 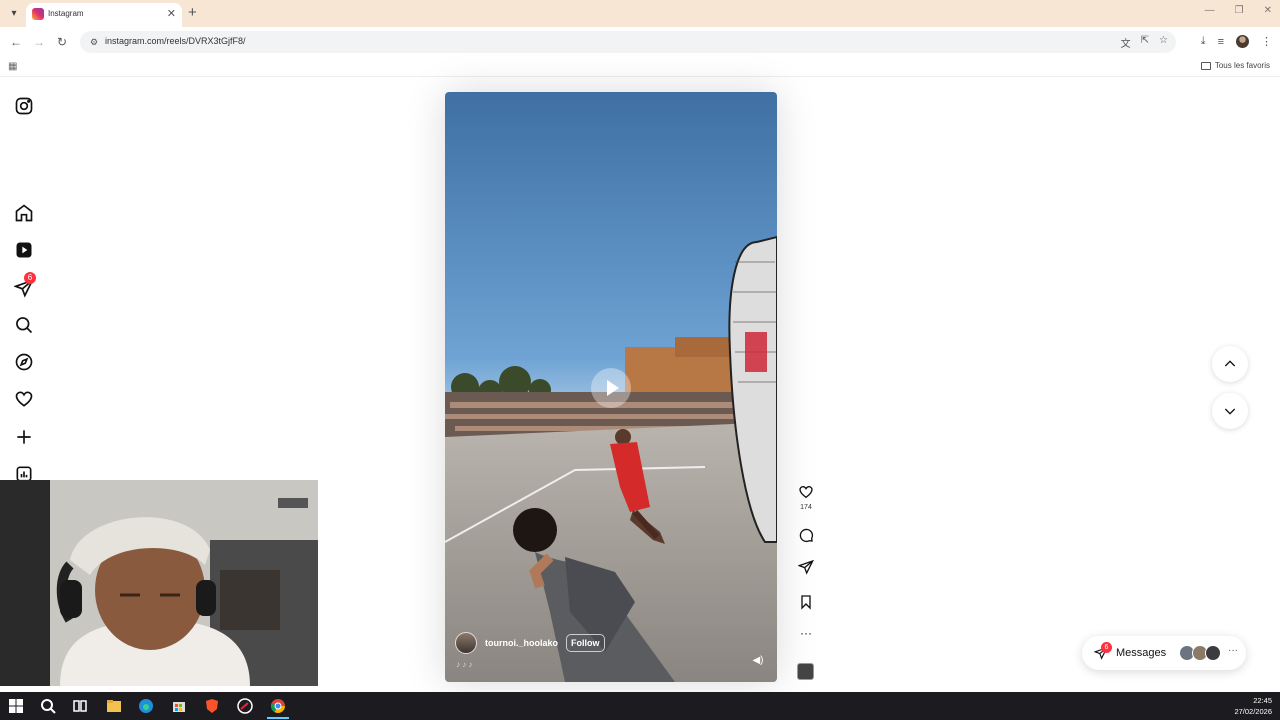 What do you see at coordinates (806, 633) in the screenshot?
I see `more-options-icon: ···` at bounding box center [806, 633].